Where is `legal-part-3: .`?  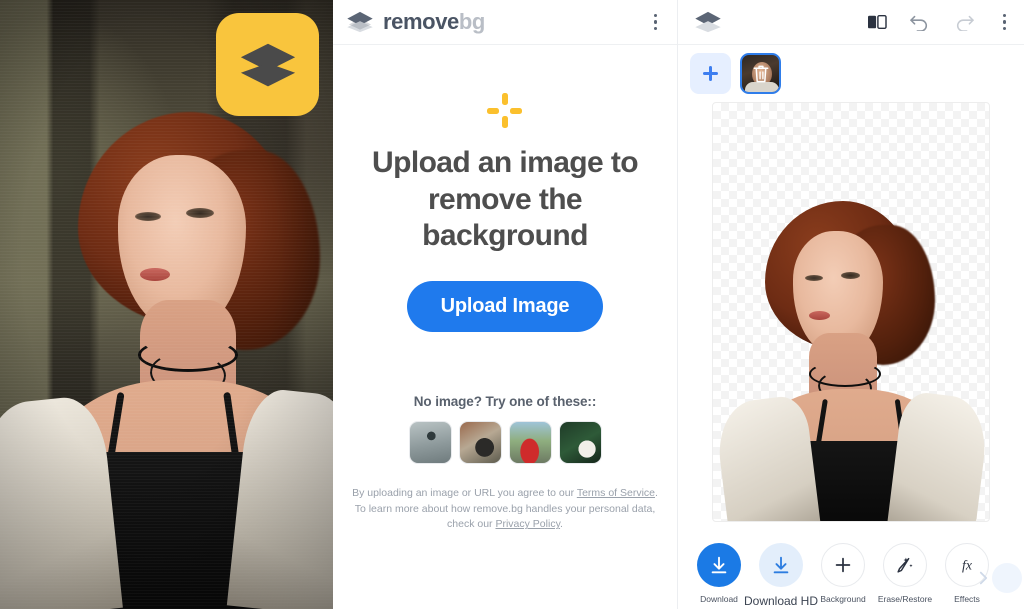 legal-part-3: . is located at coordinates (561, 524).